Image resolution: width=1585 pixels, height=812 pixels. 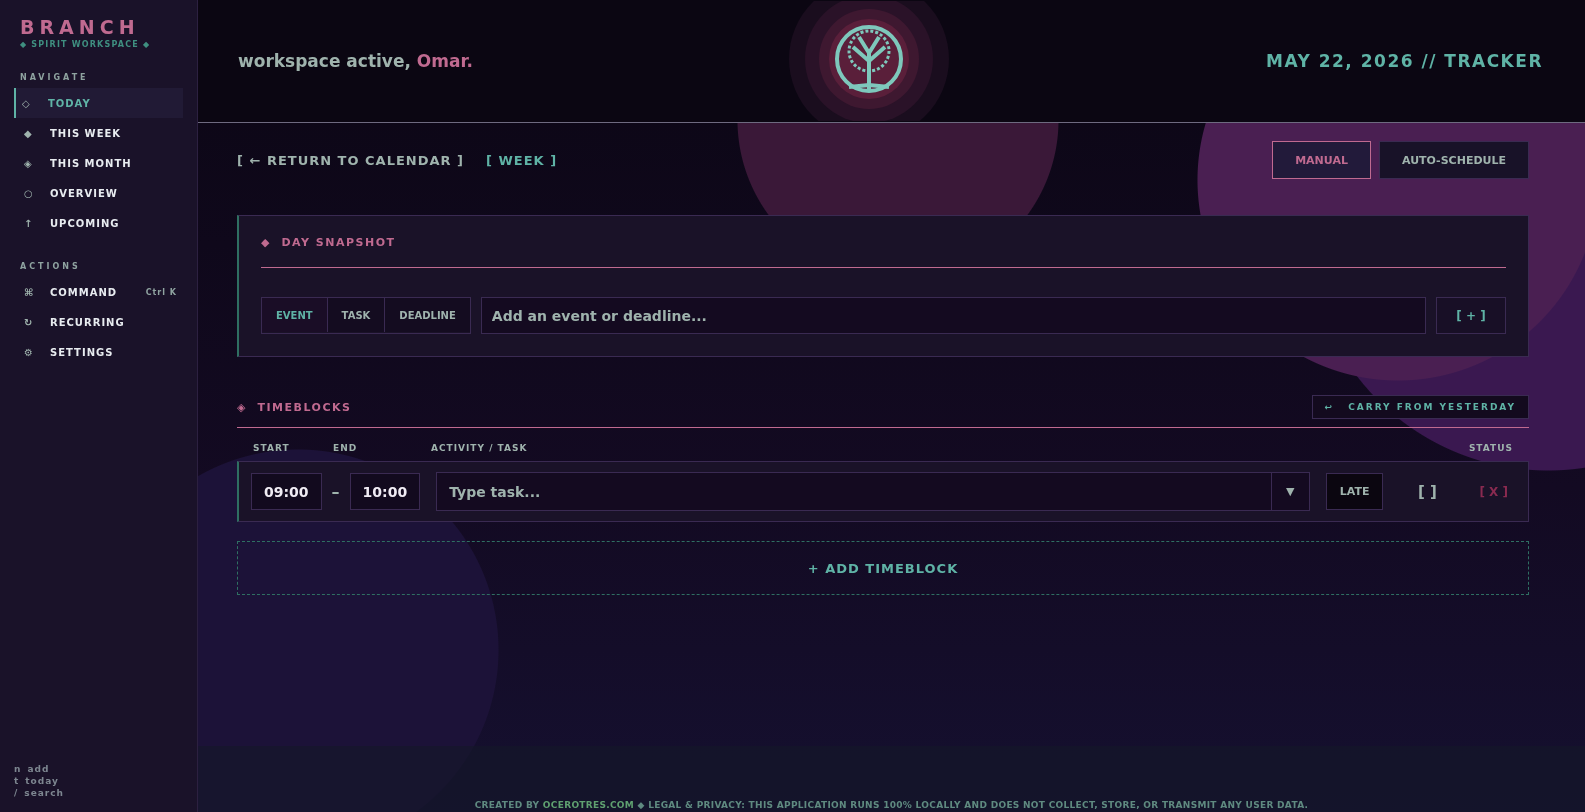 What do you see at coordinates (1453, 160) in the screenshot?
I see `mode-tab: AUTO-SCHEDULE` at bounding box center [1453, 160].